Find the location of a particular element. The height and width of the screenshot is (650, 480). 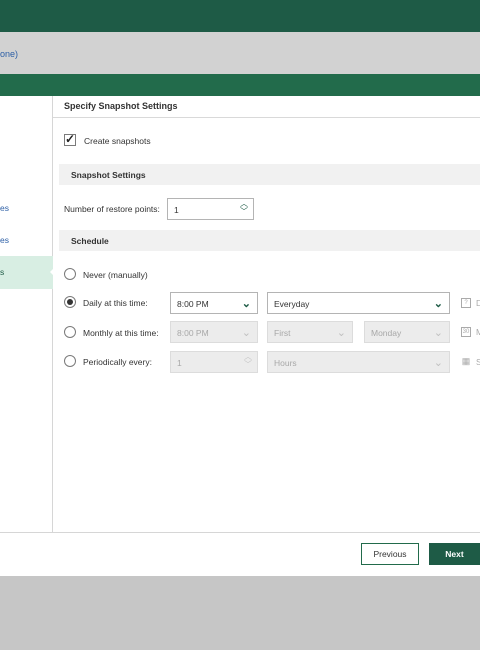

breadcrumb: one) is located at coordinates (9, 54).